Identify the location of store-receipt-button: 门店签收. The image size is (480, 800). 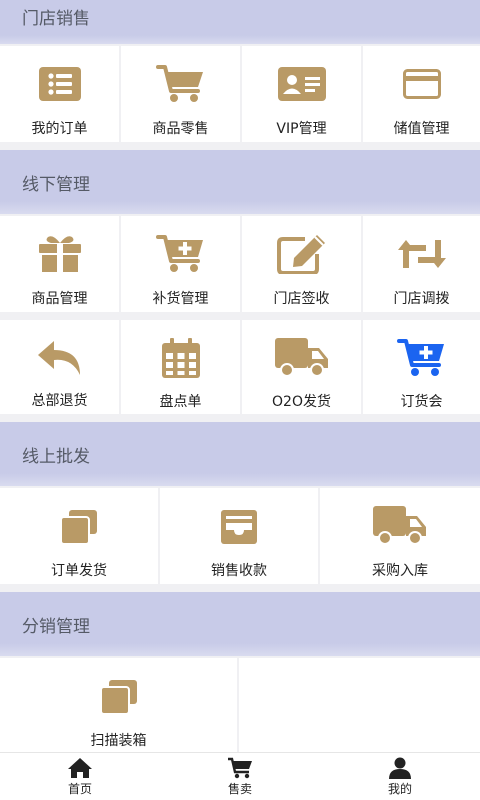
(301, 264).